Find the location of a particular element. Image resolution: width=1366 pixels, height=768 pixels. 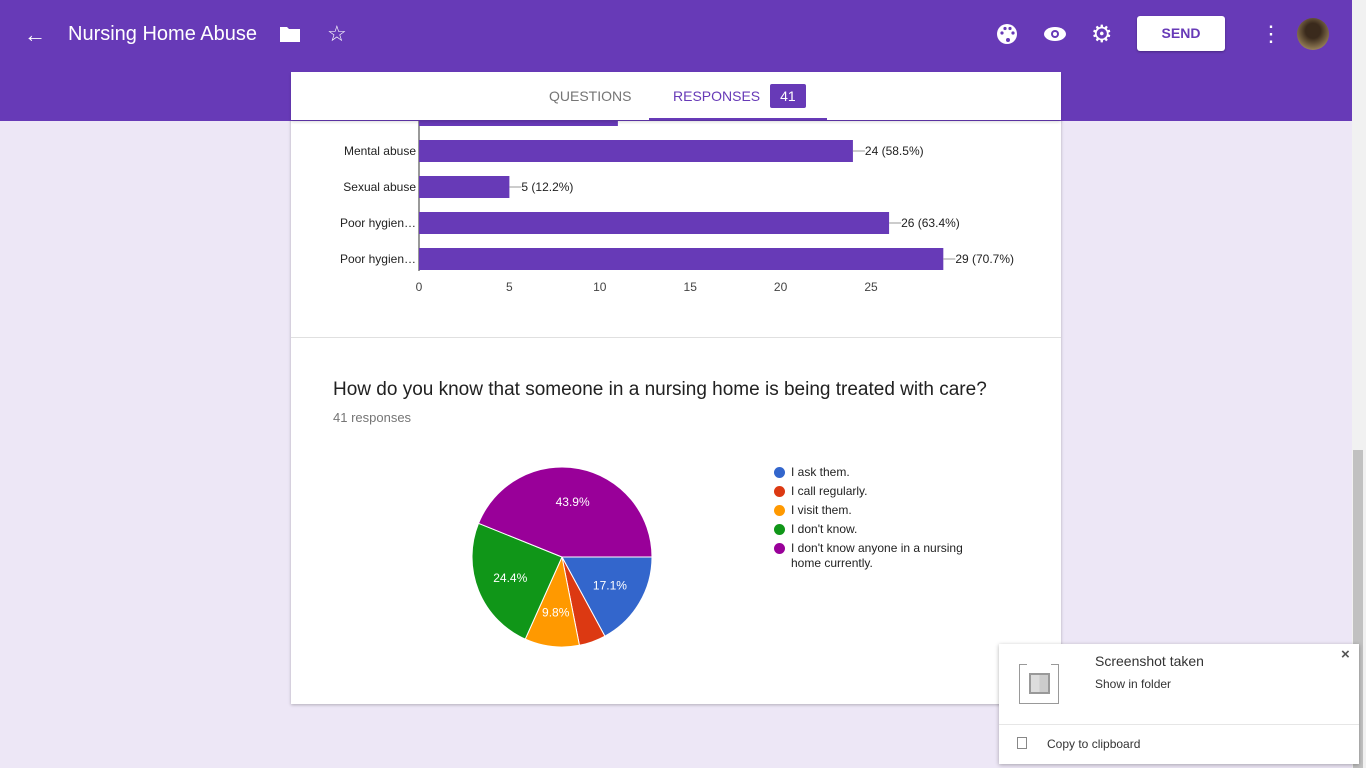

tab-responses: RESPONSES 41 is located at coordinates (738, 96).